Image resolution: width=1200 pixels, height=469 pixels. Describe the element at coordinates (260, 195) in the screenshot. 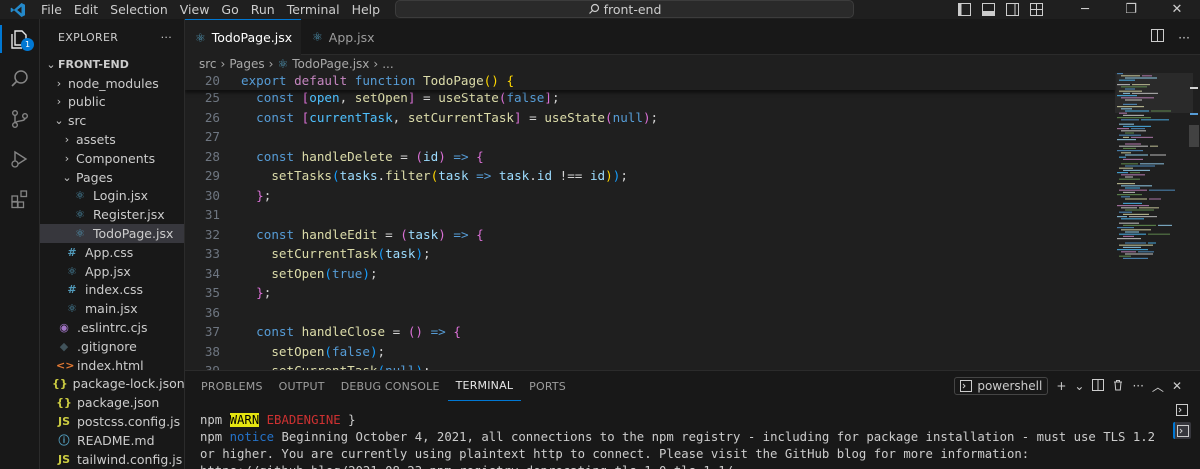

I see `code-token: }` at that location.